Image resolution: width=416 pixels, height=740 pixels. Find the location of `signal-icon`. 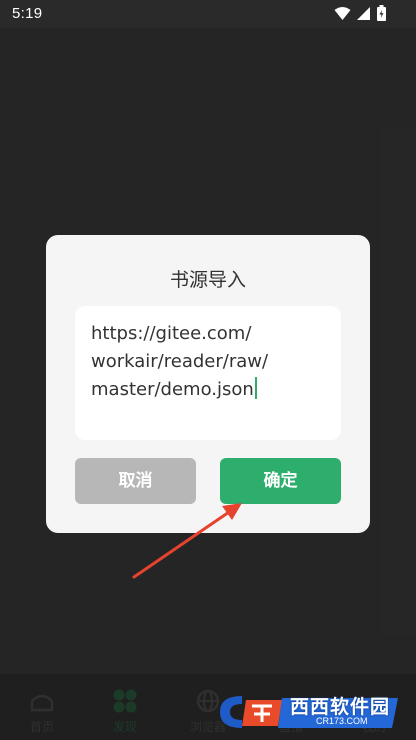

signal-icon is located at coordinates (364, 13).